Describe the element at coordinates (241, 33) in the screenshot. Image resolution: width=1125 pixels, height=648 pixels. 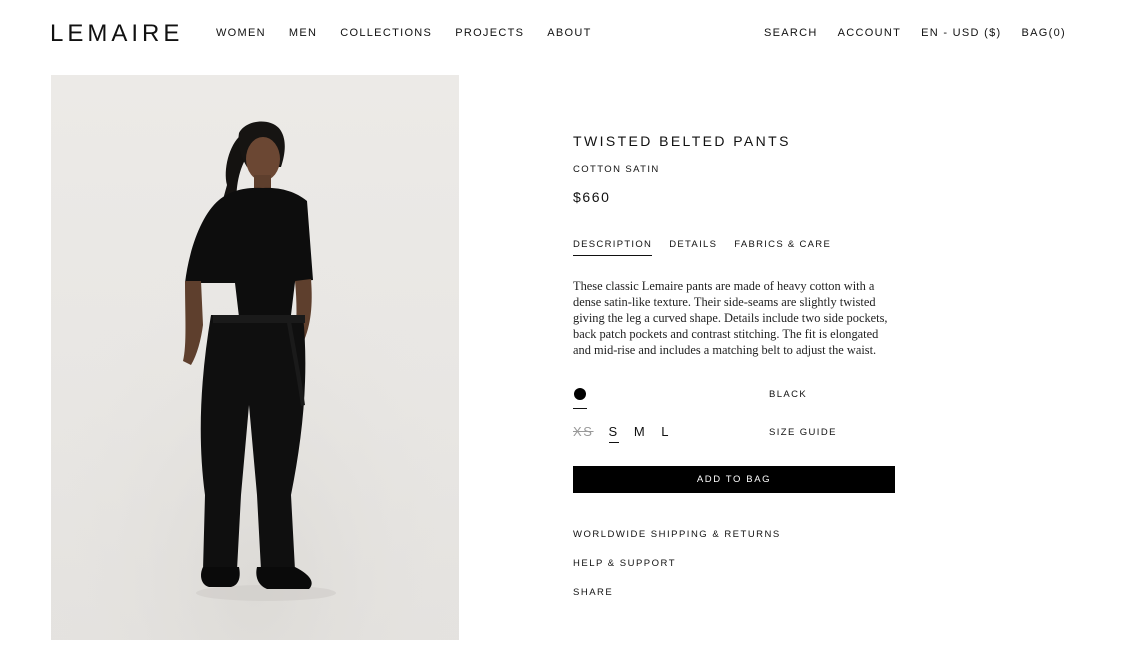
I see `nav-women: WOMEN` at that location.